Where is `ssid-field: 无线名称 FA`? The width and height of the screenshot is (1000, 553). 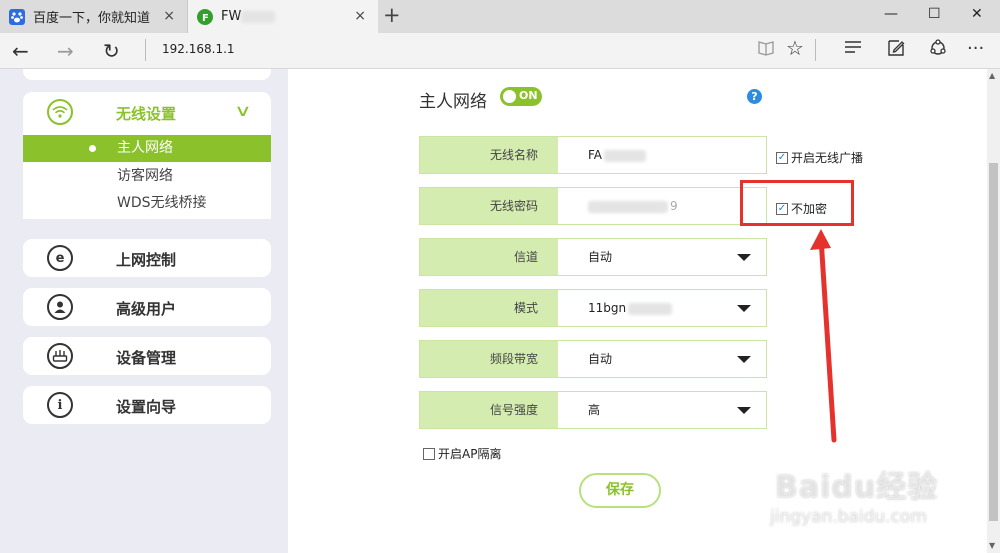
ssid-field: 无线名称 FA is located at coordinates (593, 155).